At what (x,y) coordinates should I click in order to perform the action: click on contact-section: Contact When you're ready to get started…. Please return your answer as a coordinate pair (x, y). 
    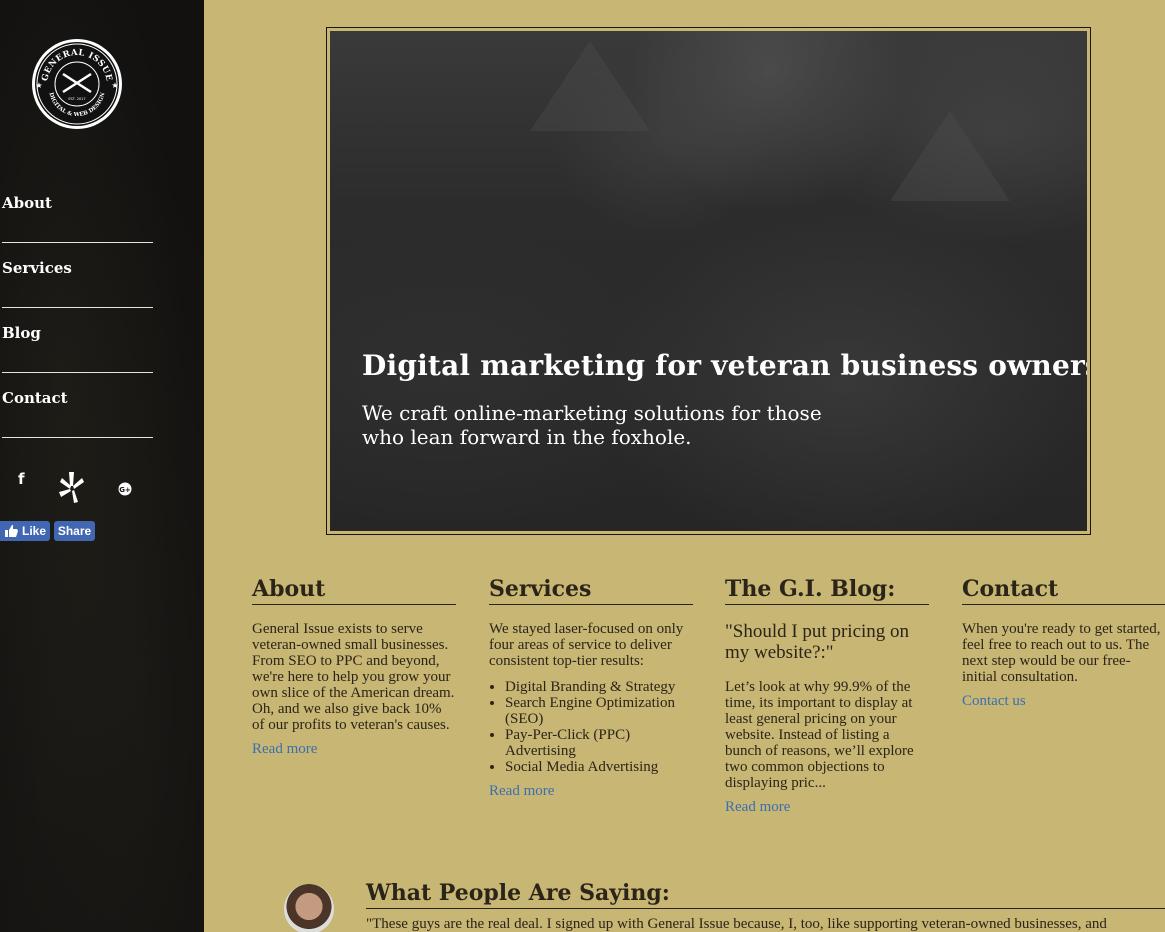
    Looking at the image, I should click on (1063, 643).